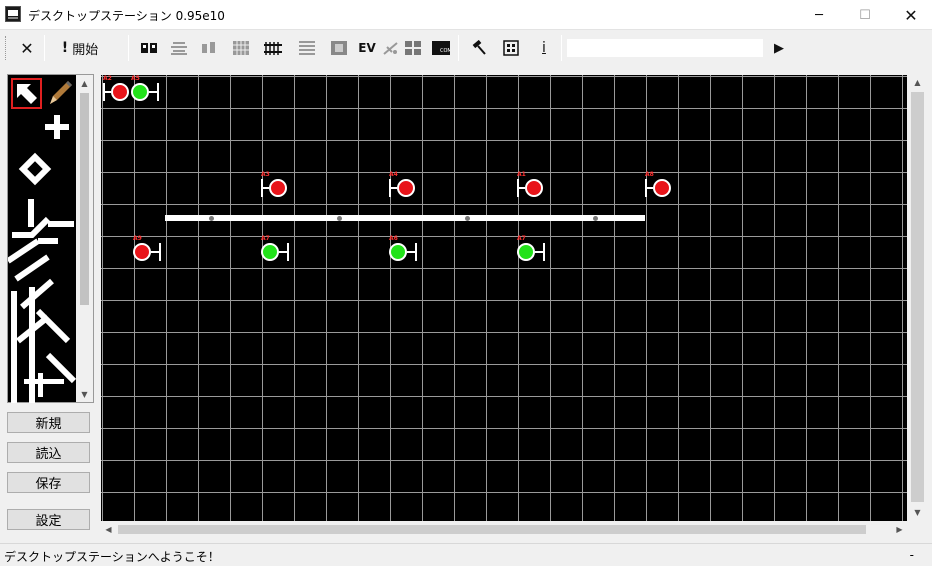 This screenshot has width=932, height=566. I want to click on minimize-button: ─, so click(819, 15).